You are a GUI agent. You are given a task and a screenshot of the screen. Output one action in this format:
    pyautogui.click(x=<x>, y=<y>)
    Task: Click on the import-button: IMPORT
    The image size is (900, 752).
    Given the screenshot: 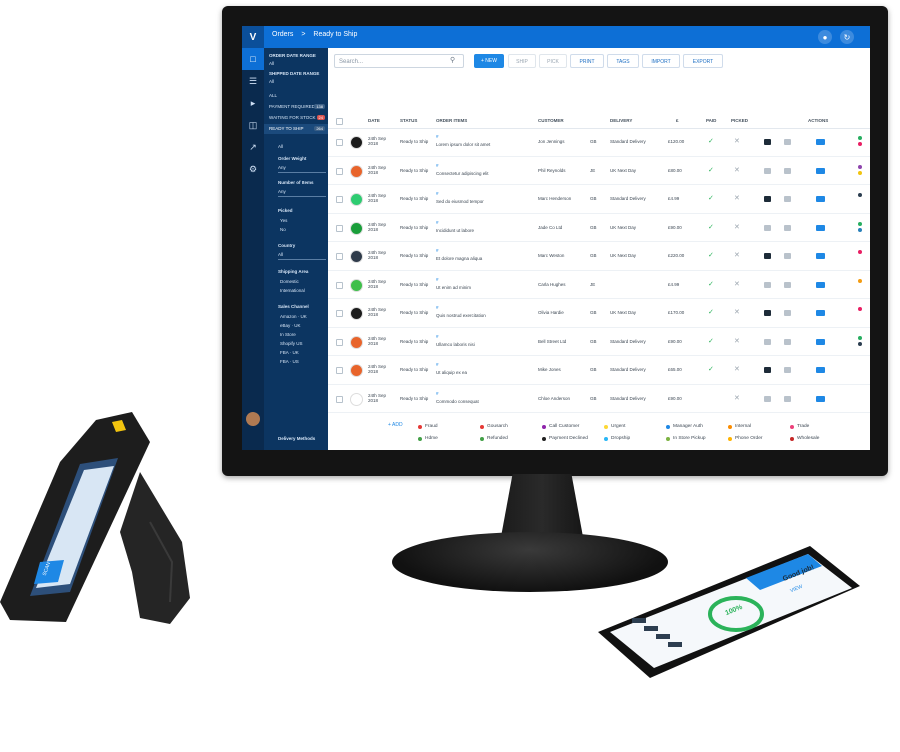 What is the action you would take?
    pyautogui.click(x=661, y=61)
    